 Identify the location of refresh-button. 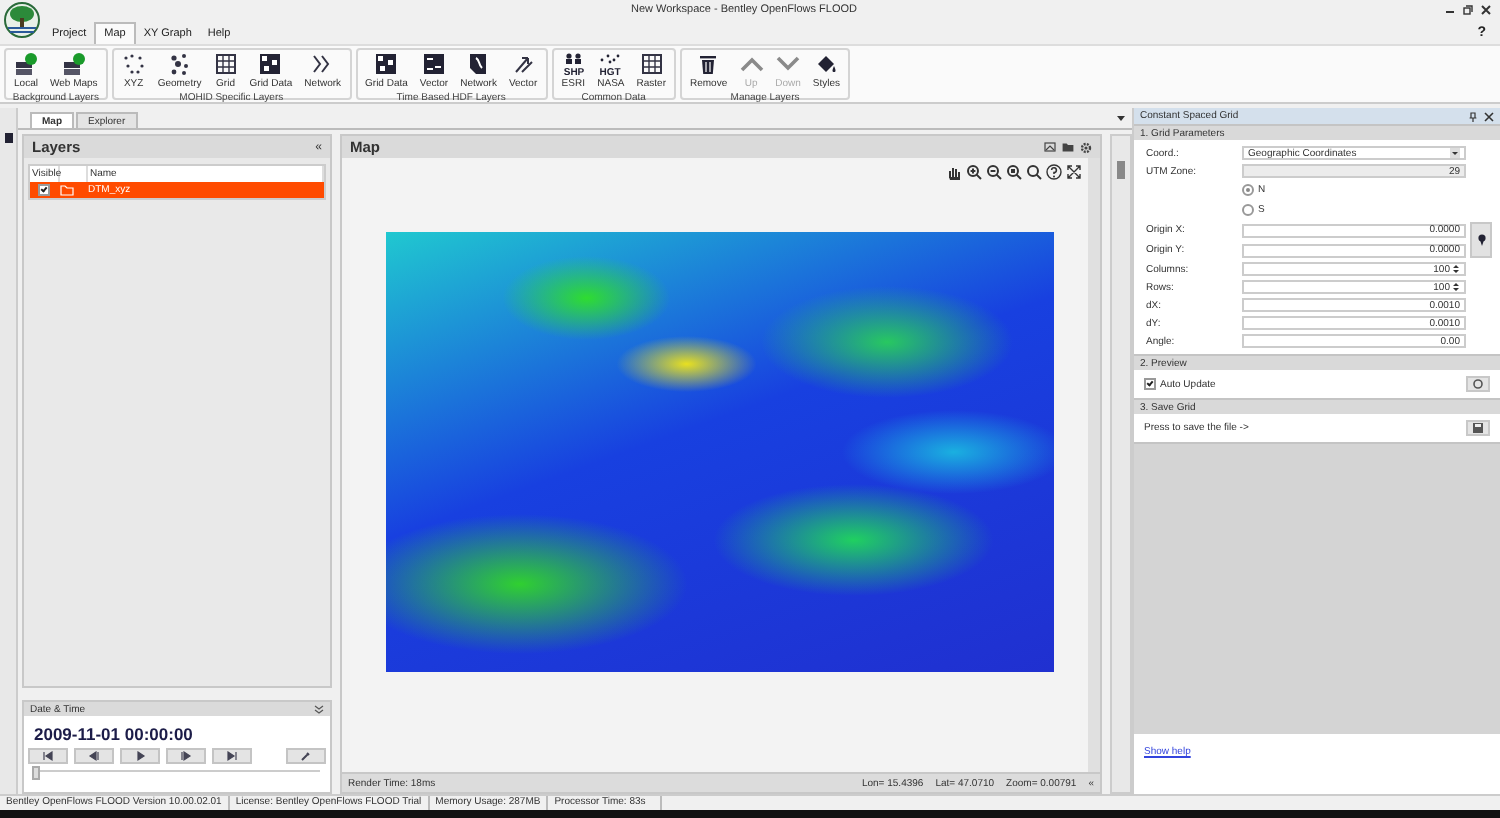
(1478, 384).